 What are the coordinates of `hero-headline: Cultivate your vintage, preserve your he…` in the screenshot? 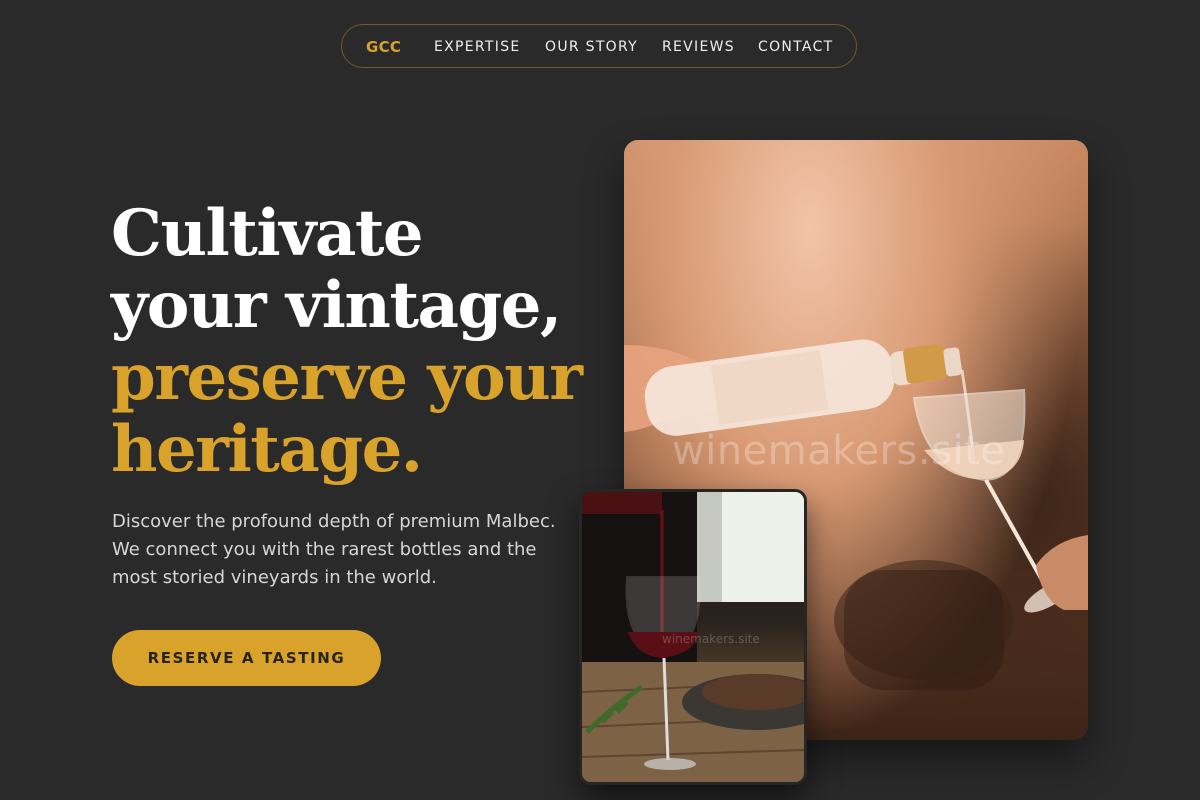 It's located at (347, 341).